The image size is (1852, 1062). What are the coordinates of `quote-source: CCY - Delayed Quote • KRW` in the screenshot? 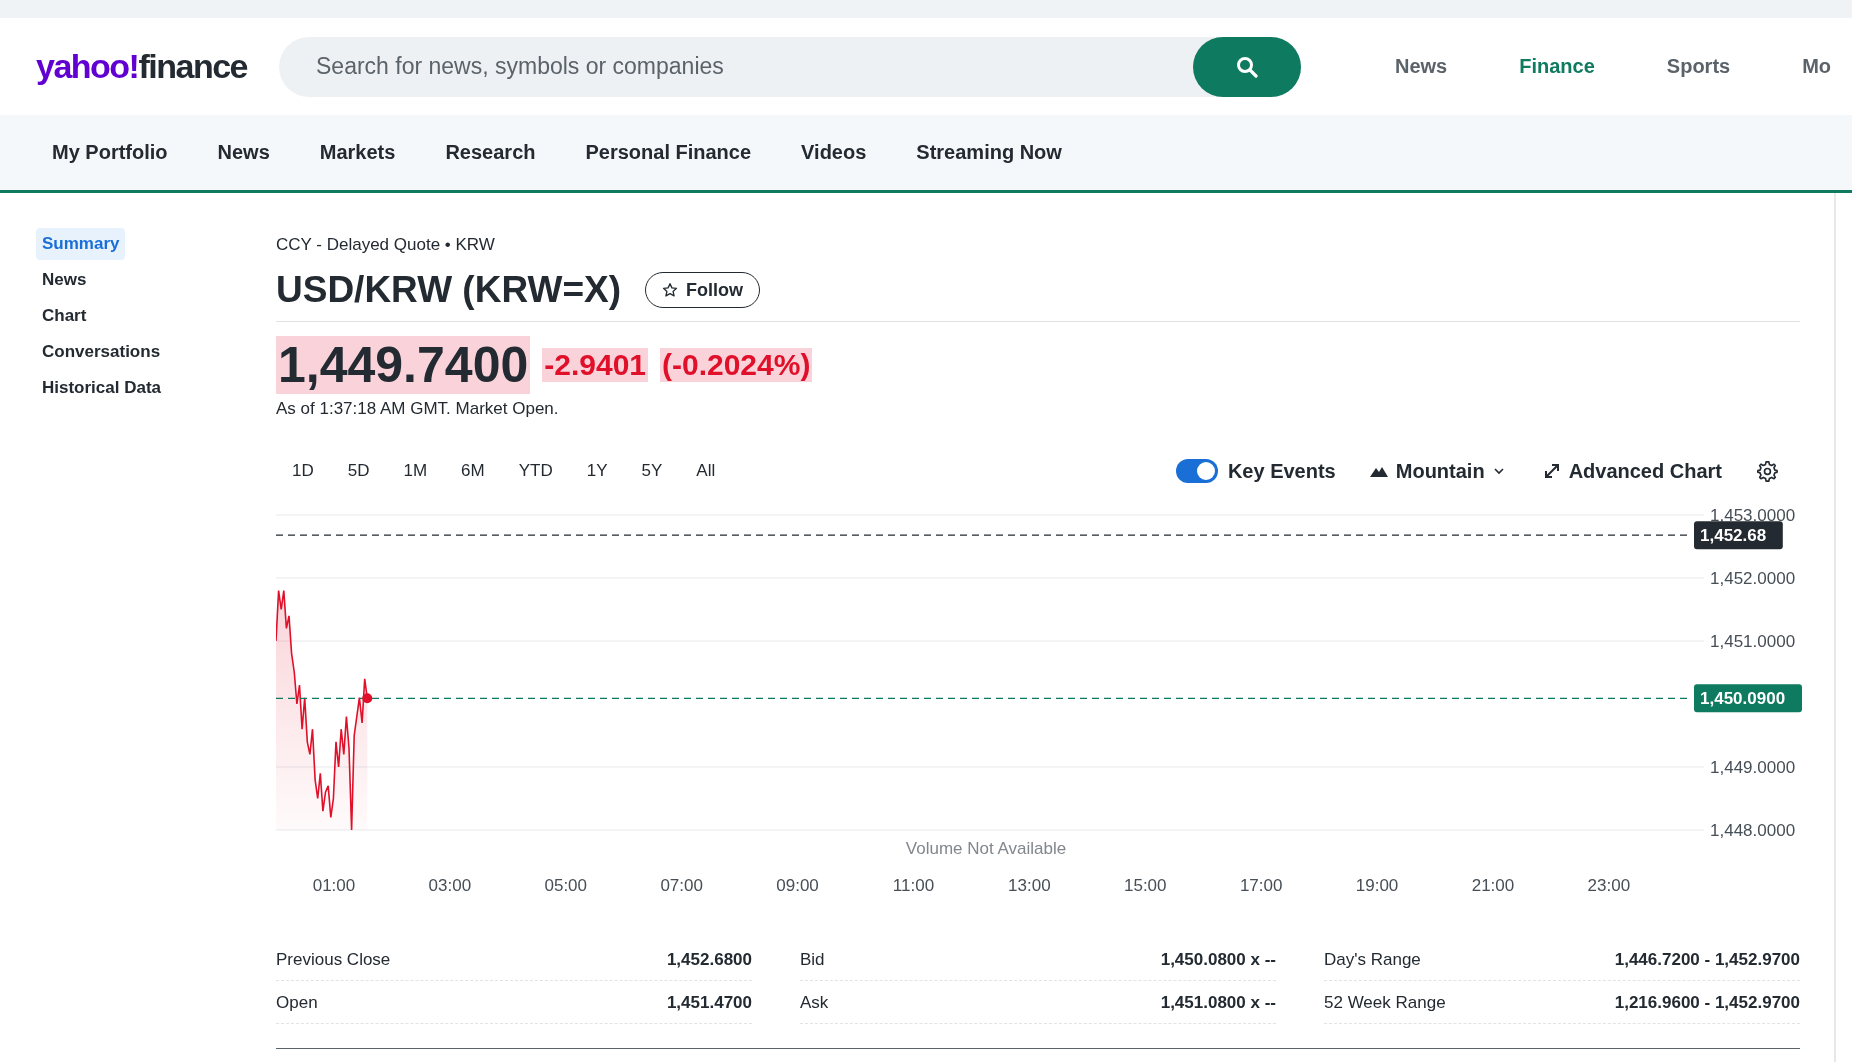 It's located at (386, 245).